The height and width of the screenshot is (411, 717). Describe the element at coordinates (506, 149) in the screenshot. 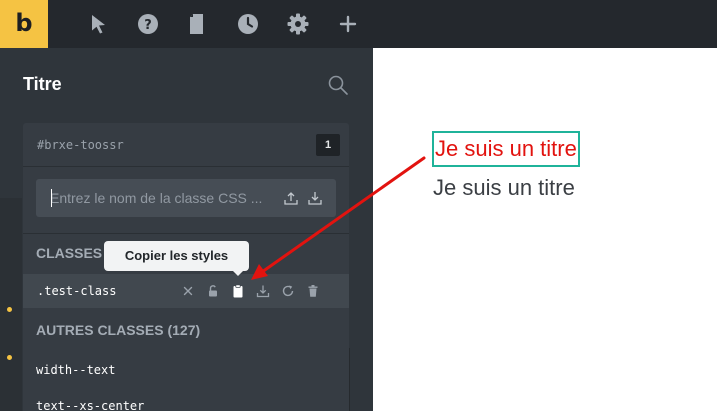

I see `selected-heading: Je suis un titre` at that location.